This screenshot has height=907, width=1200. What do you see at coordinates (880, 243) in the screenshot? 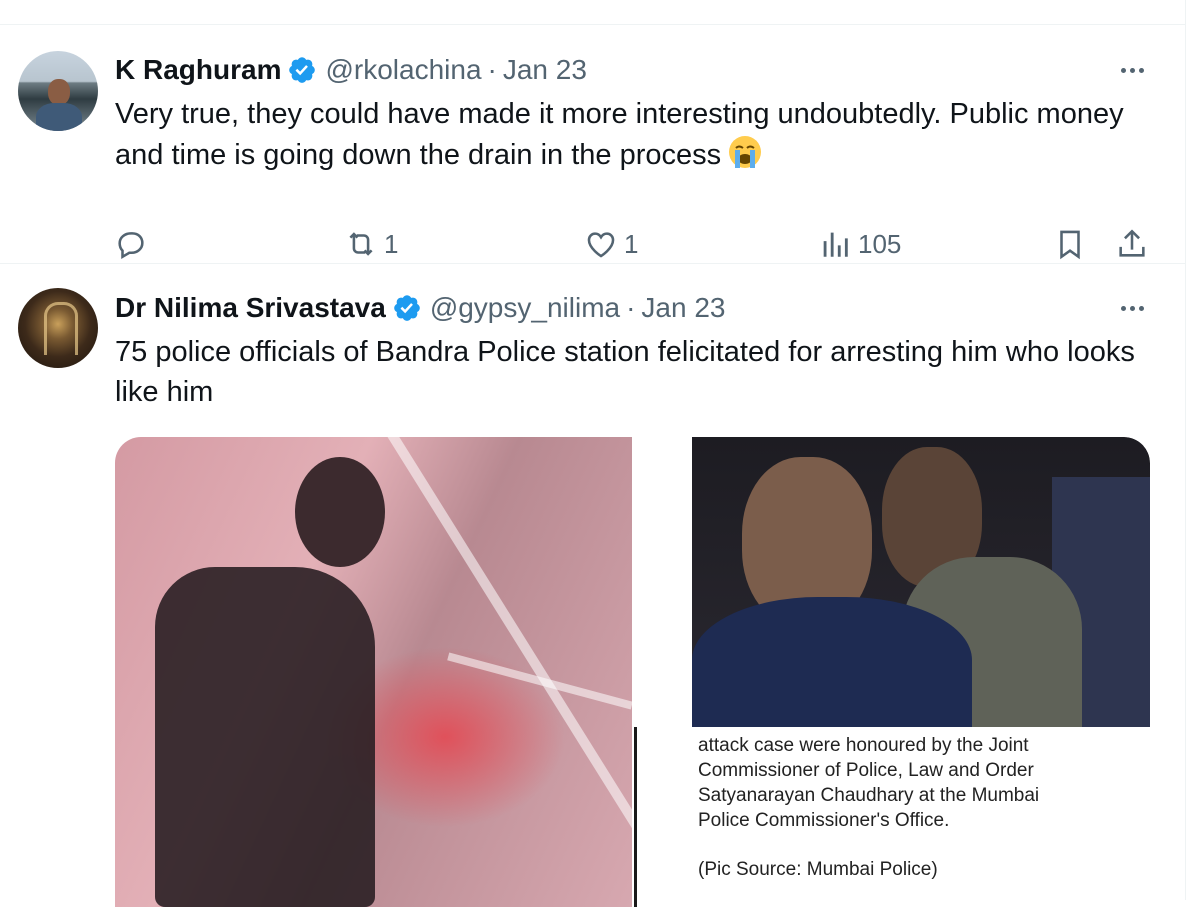
I see `views-count: 105` at bounding box center [880, 243].